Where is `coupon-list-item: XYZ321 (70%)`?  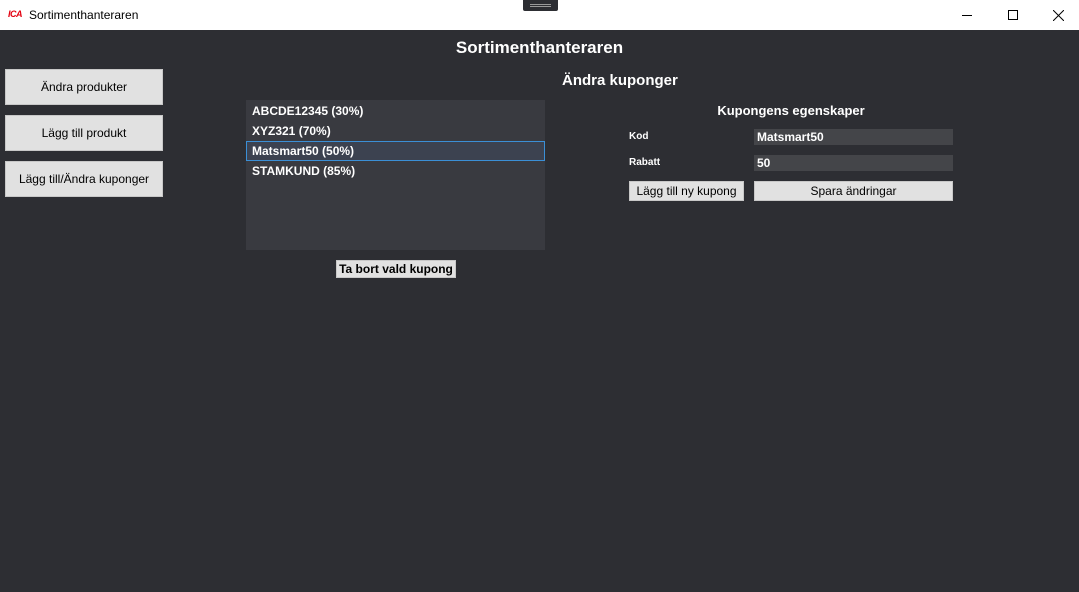 coupon-list-item: XYZ321 (70%) is located at coordinates (395, 131).